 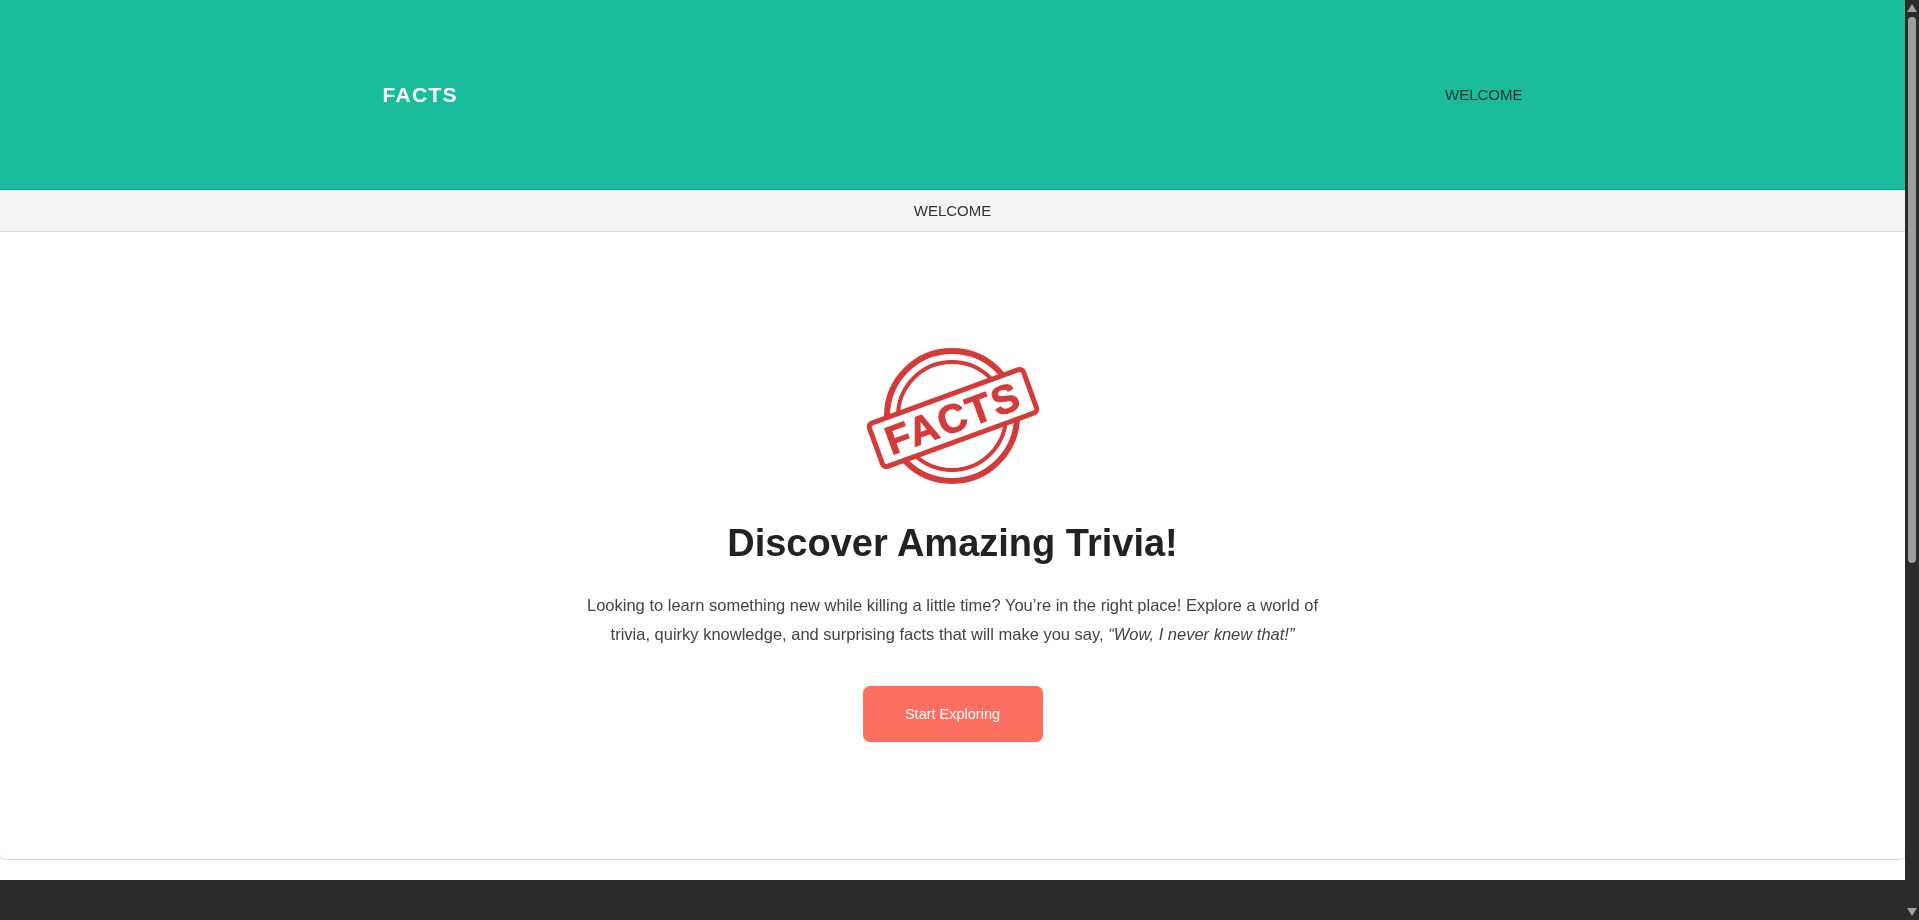 What do you see at coordinates (1912, 290) in the screenshot?
I see `scrollbar-thumb` at bounding box center [1912, 290].